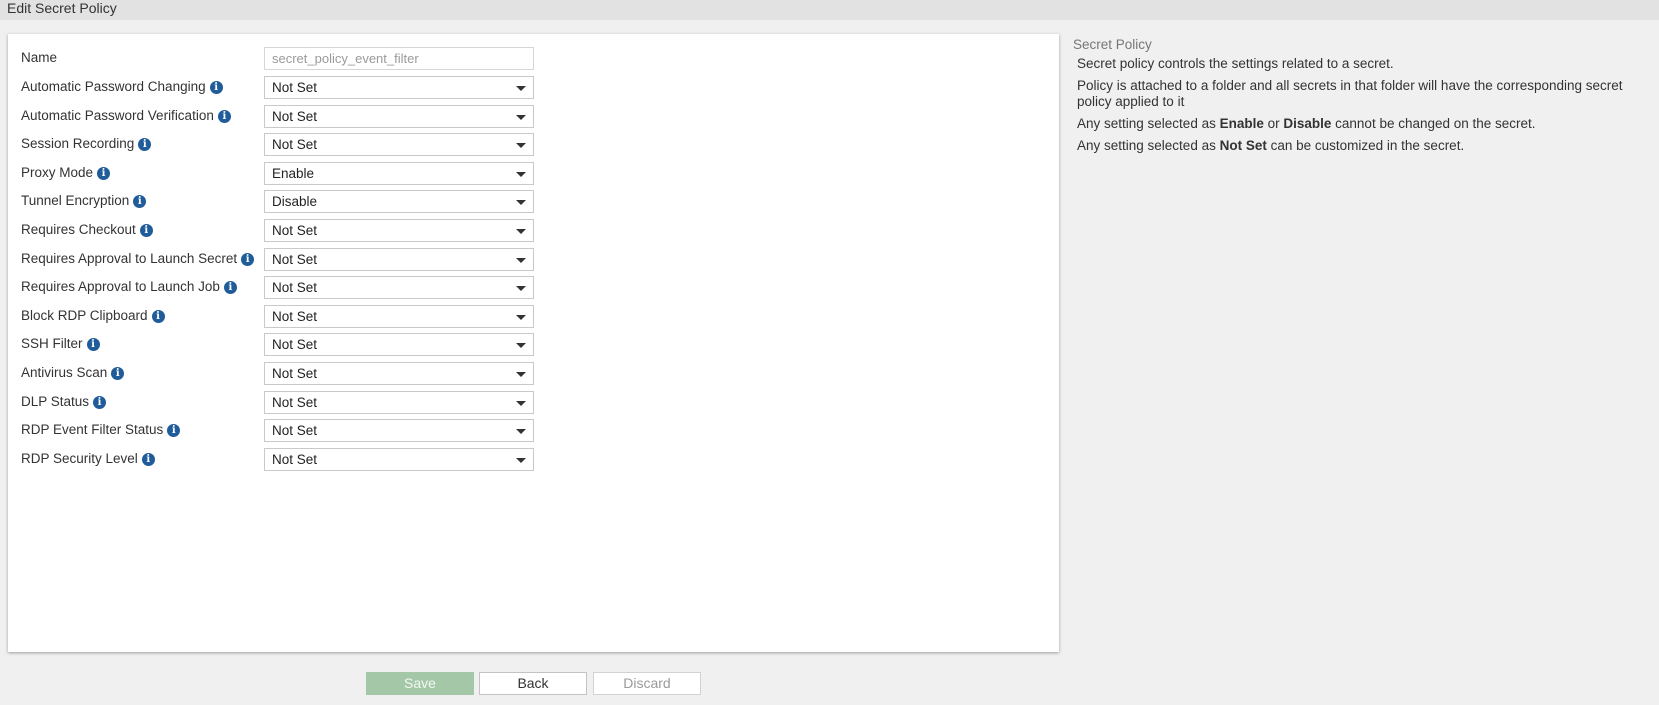  Describe the element at coordinates (86, 143) in the screenshot. I see `field-label: Session Recording i` at that location.